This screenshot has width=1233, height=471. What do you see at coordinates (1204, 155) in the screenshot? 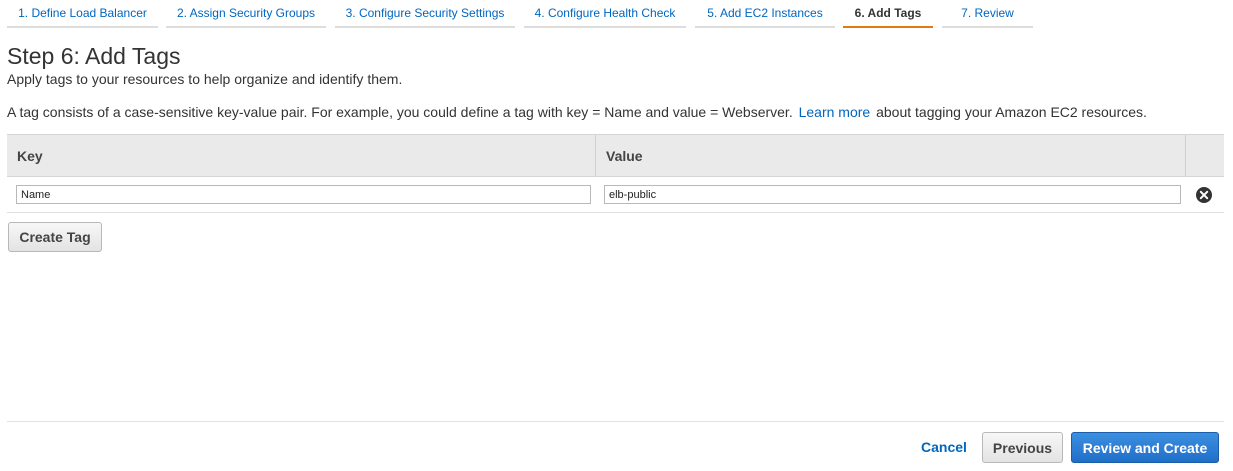
I see `actions-column-header` at bounding box center [1204, 155].